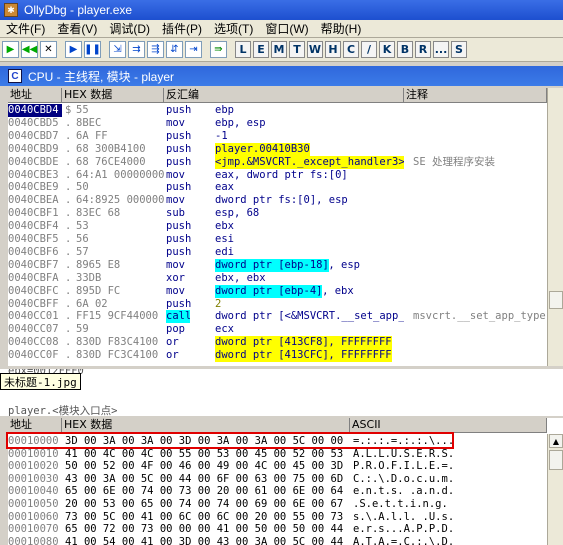  What do you see at coordinates (315, 49) in the screenshot?
I see `windows-button: W` at bounding box center [315, 49].